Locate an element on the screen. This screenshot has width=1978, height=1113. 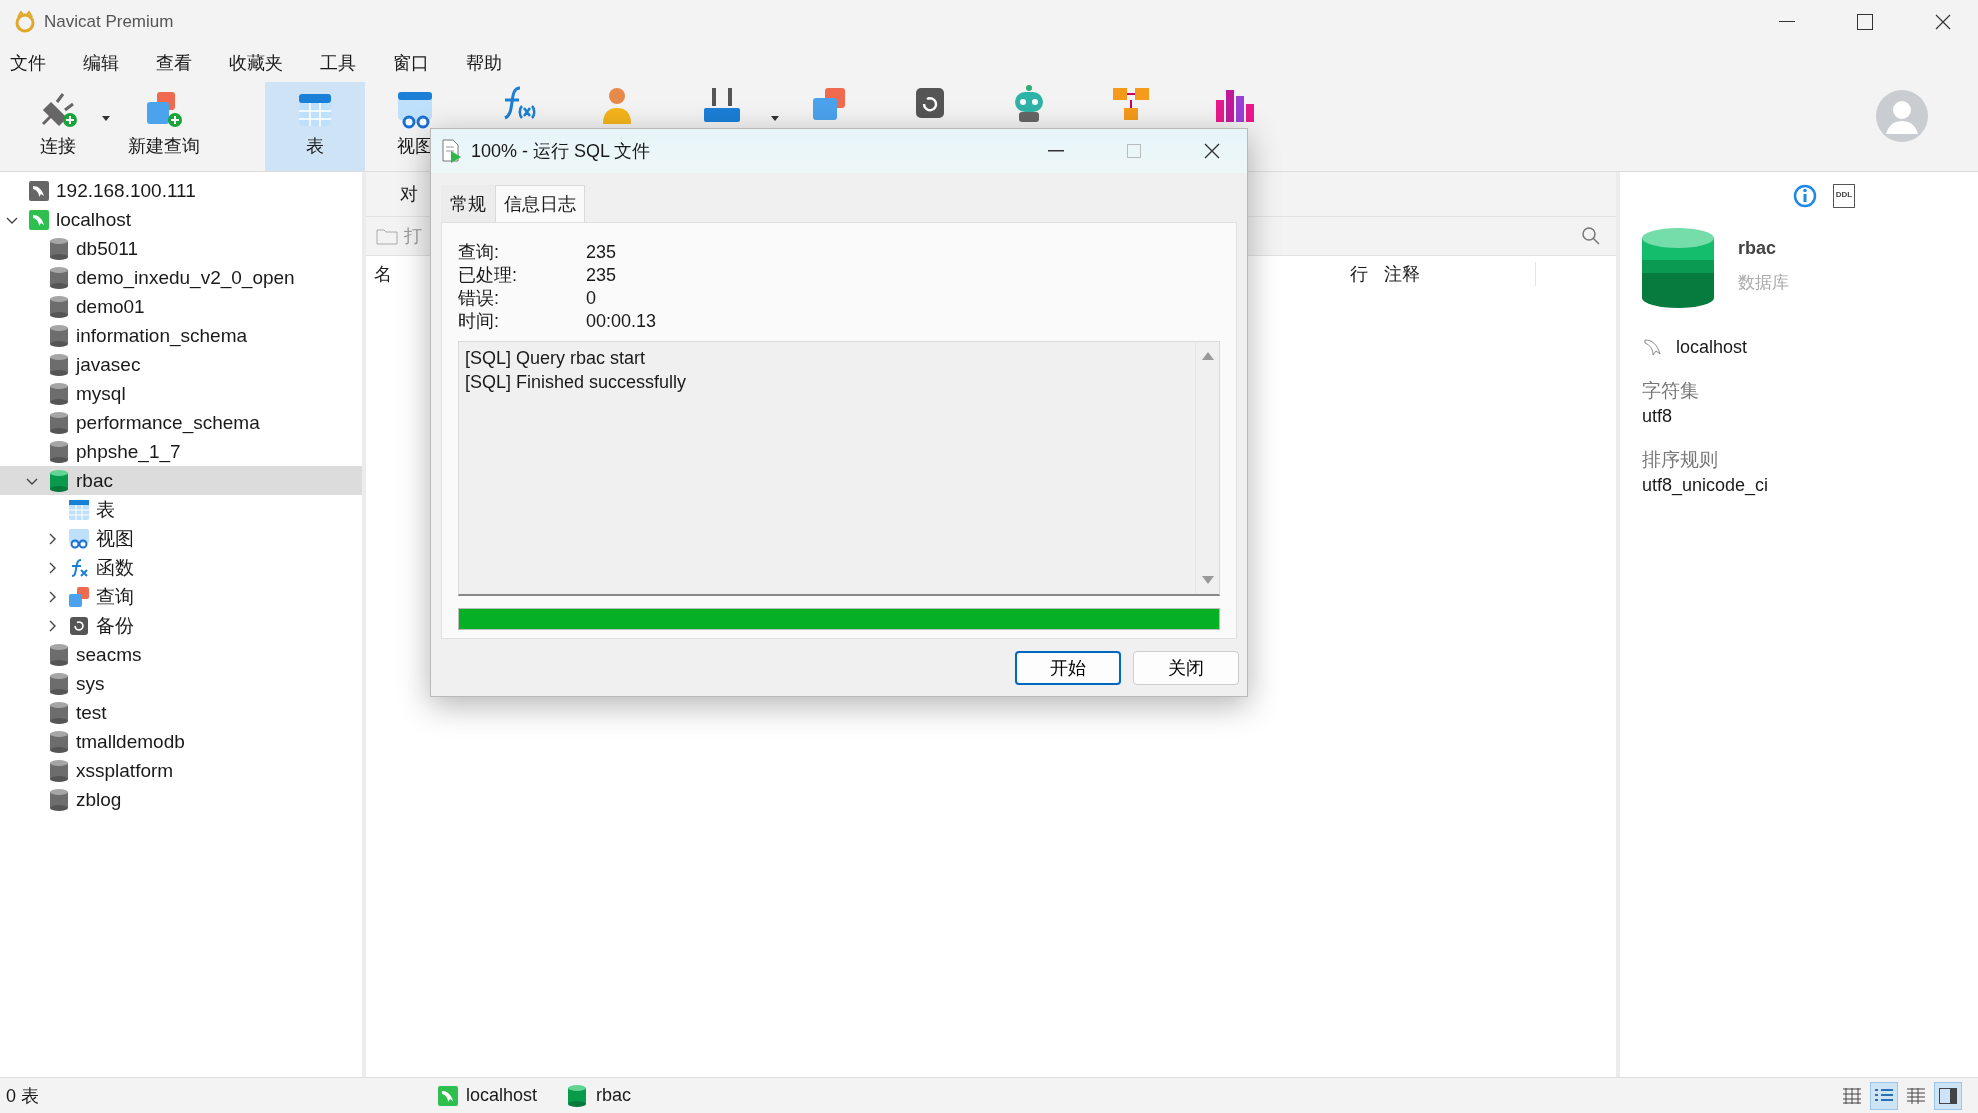
function-icon is located at coordinates (79, 567).